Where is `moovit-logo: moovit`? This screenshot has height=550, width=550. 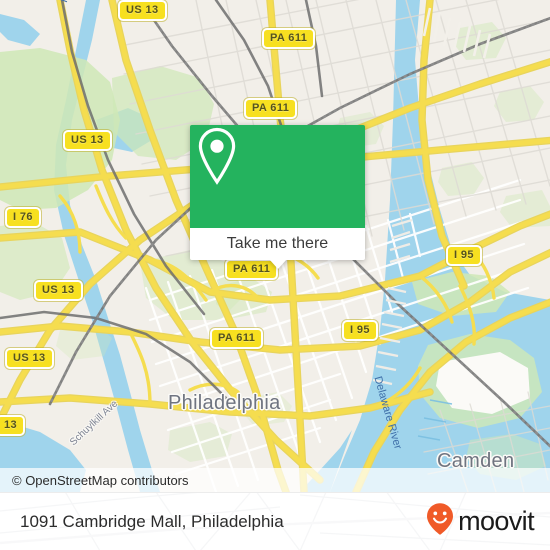 moovit-logo: moovit is located at coordinates (480, 521).